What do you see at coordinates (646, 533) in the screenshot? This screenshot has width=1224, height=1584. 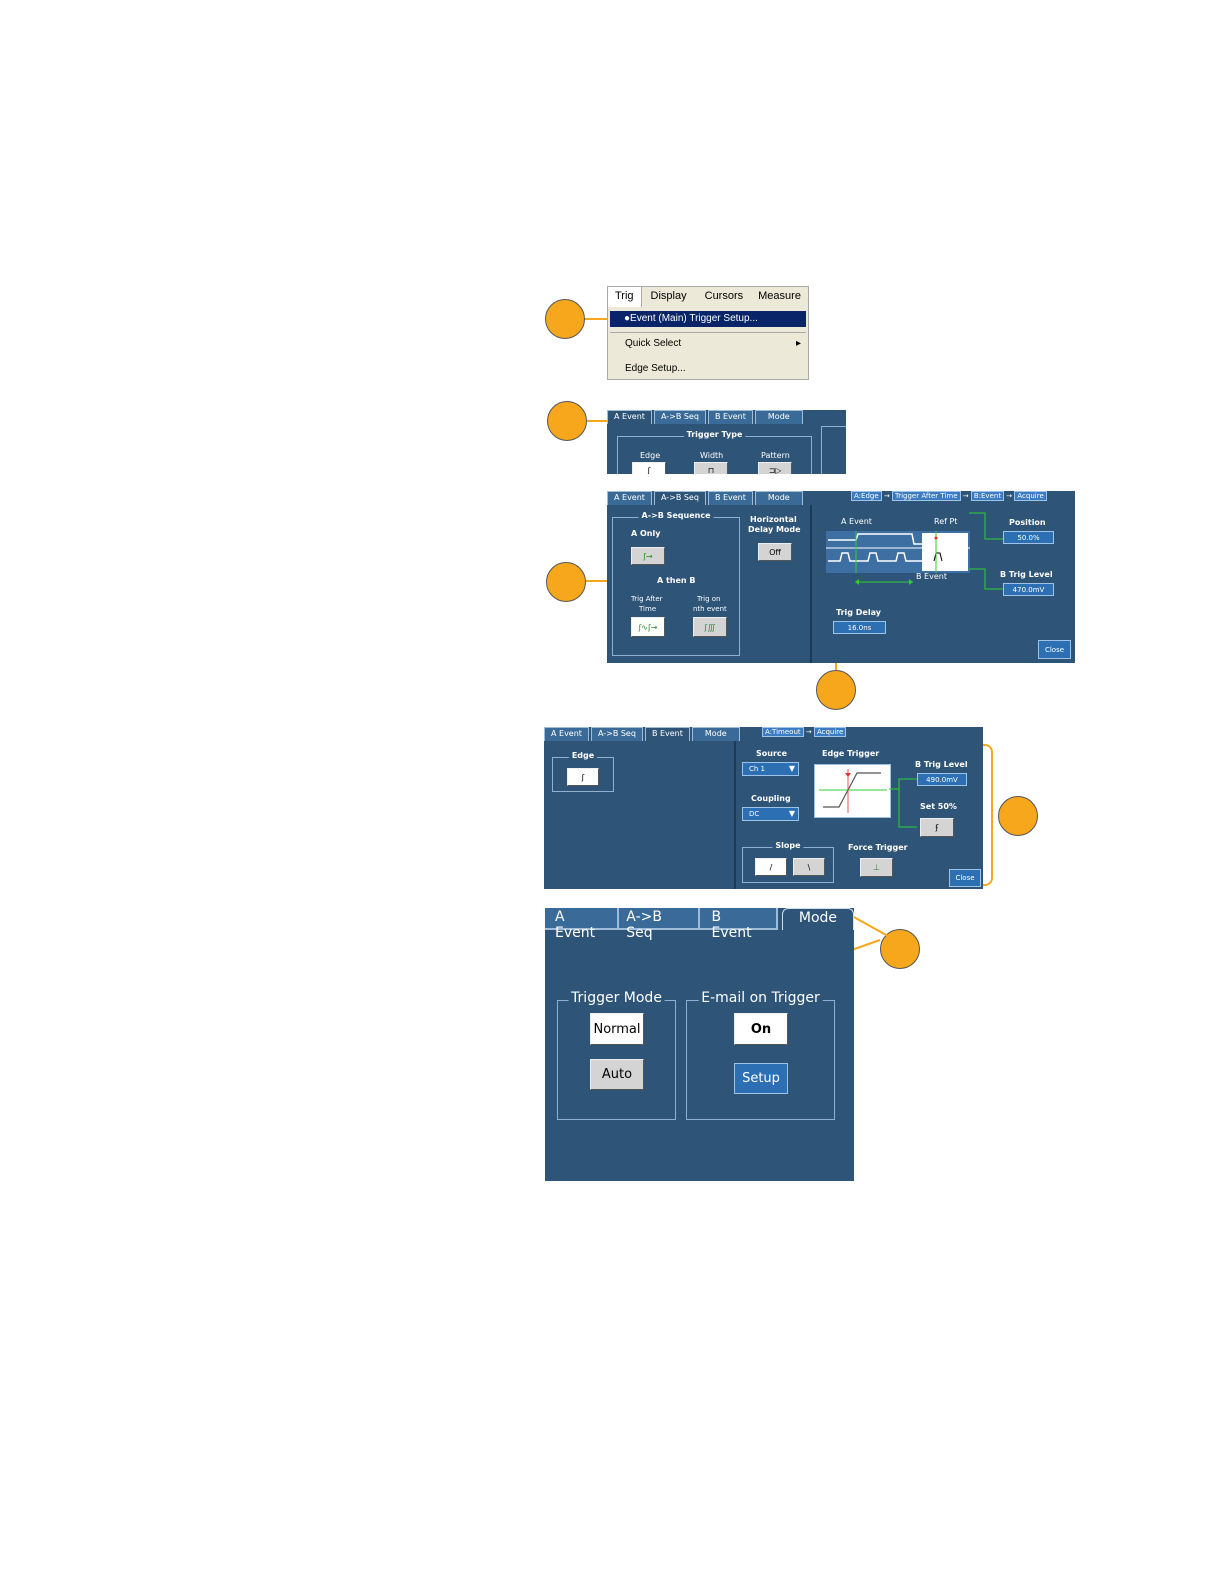 I see `a-only-label: A Only` at bounding box center [646, 533].